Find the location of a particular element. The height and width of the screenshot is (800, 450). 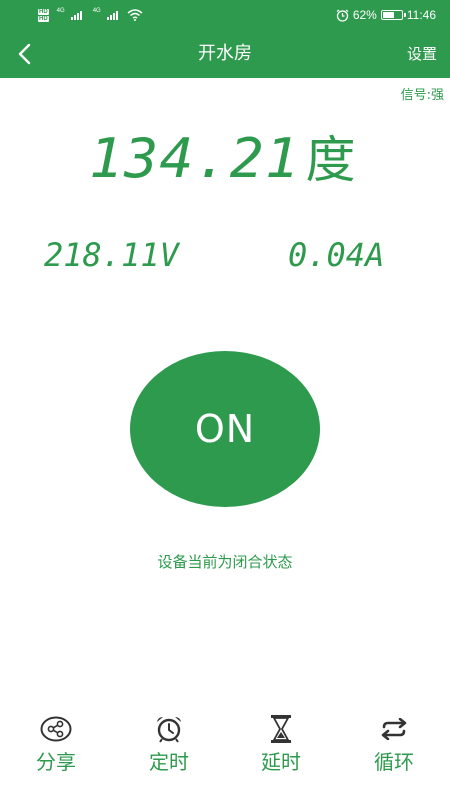

app-bar: 开水房 设置 is located at coordinates (225, 54).